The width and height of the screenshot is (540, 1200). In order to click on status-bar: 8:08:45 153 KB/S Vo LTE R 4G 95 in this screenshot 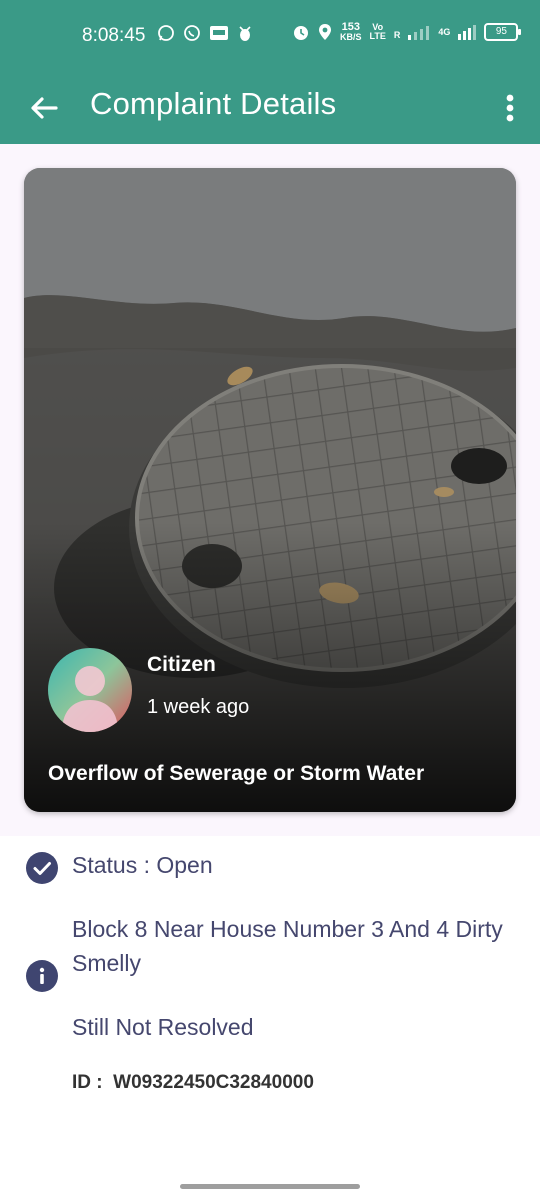, I will do `click(270, 36)`.